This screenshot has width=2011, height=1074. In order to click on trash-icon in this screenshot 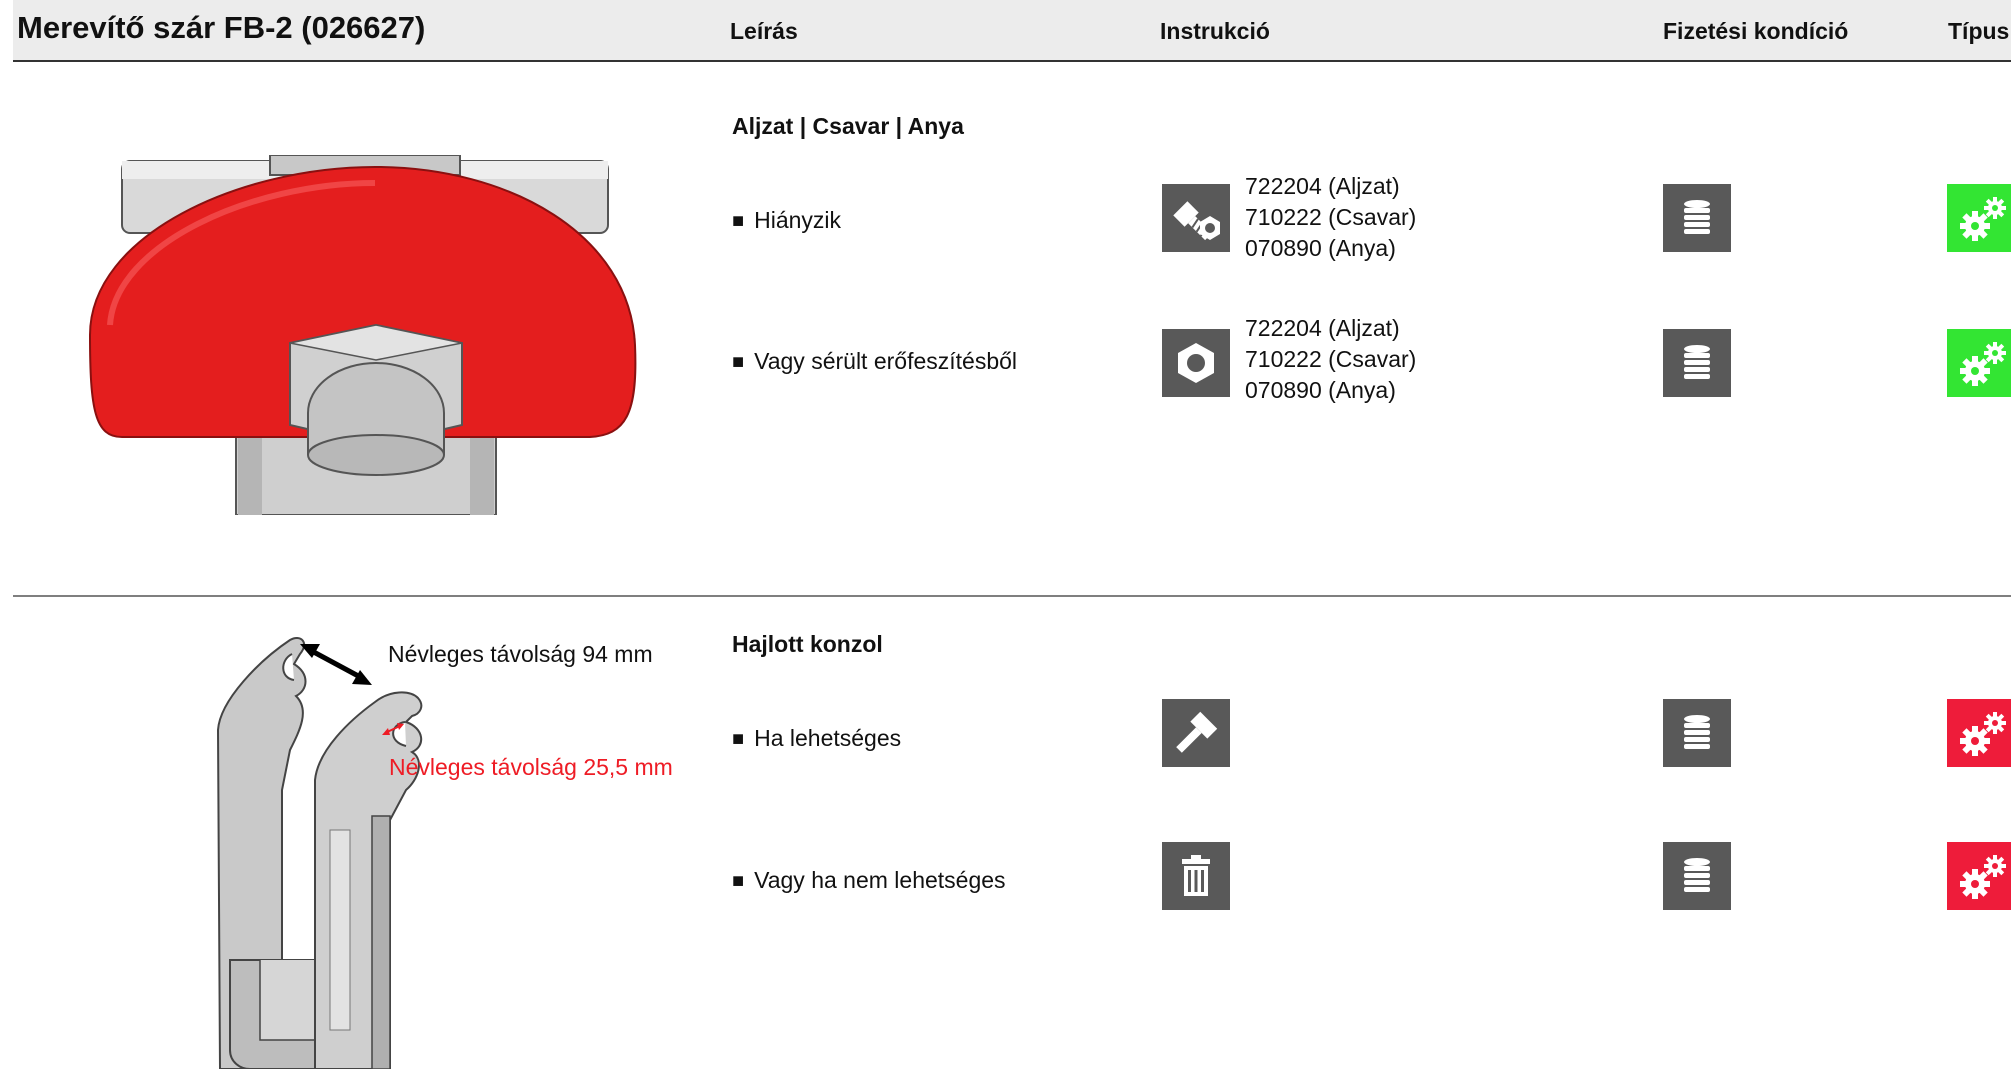, I will do `click(1196, 876)`.